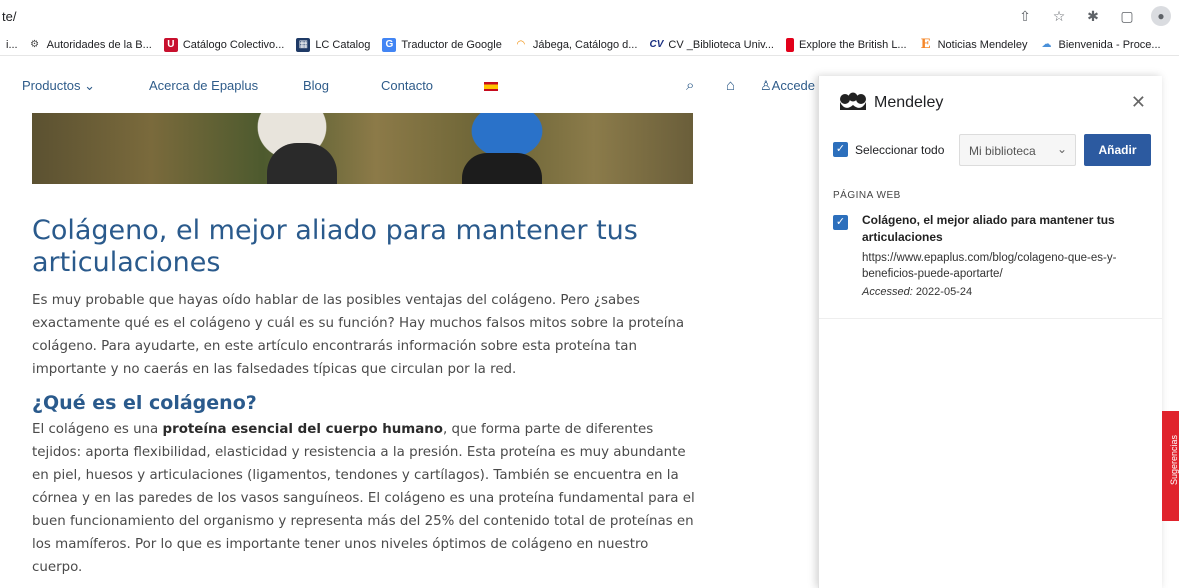 Image resolution: width=1179 pixels, height=588 pixels. I want to click on star-icon: ☆, so click(1059, 16).